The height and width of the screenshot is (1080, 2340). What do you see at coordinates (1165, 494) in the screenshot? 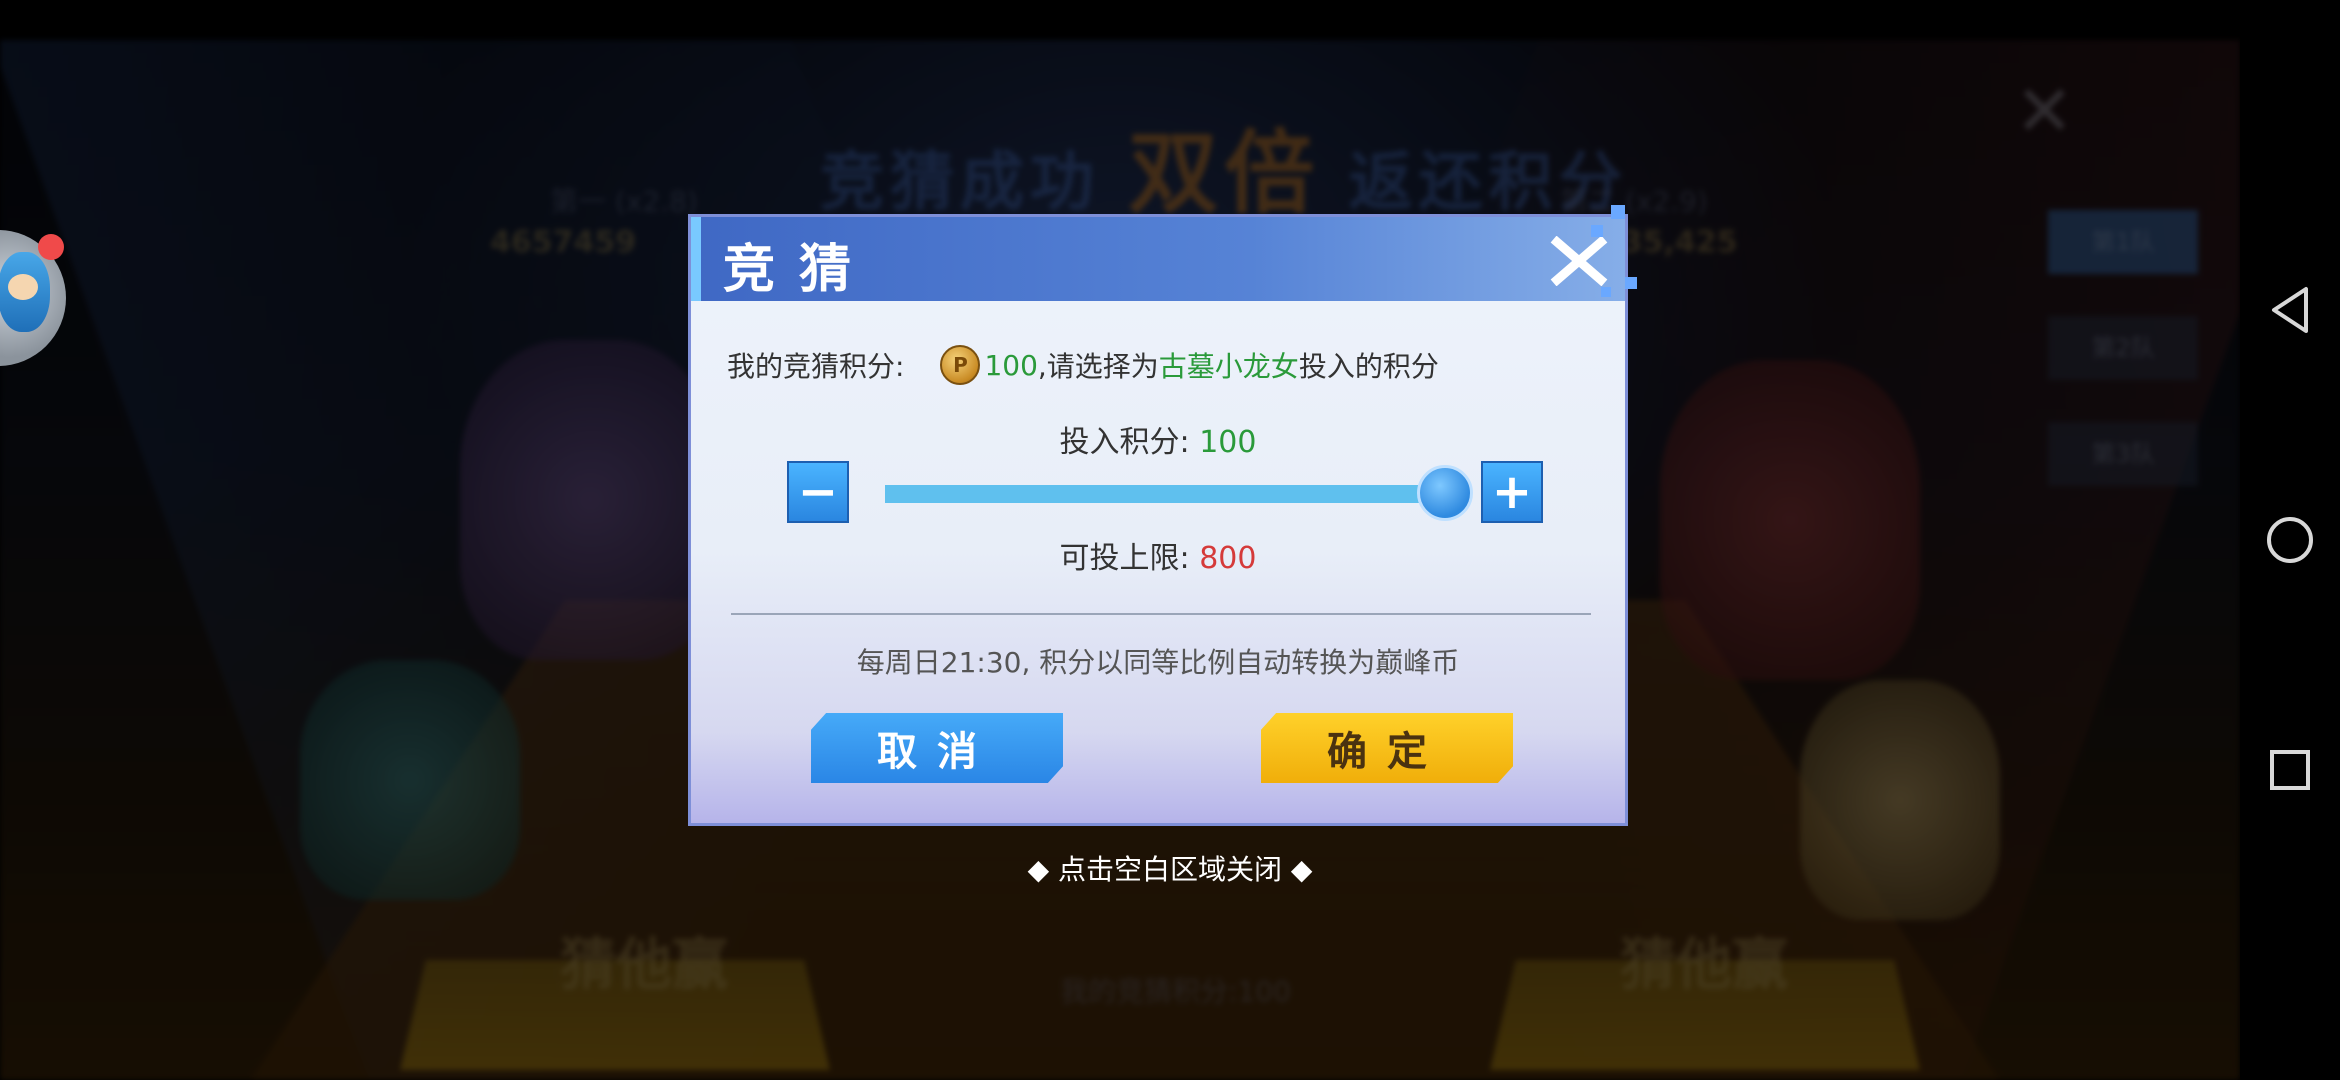
I see `points-slider-track` at bounding box center [1165, 494].